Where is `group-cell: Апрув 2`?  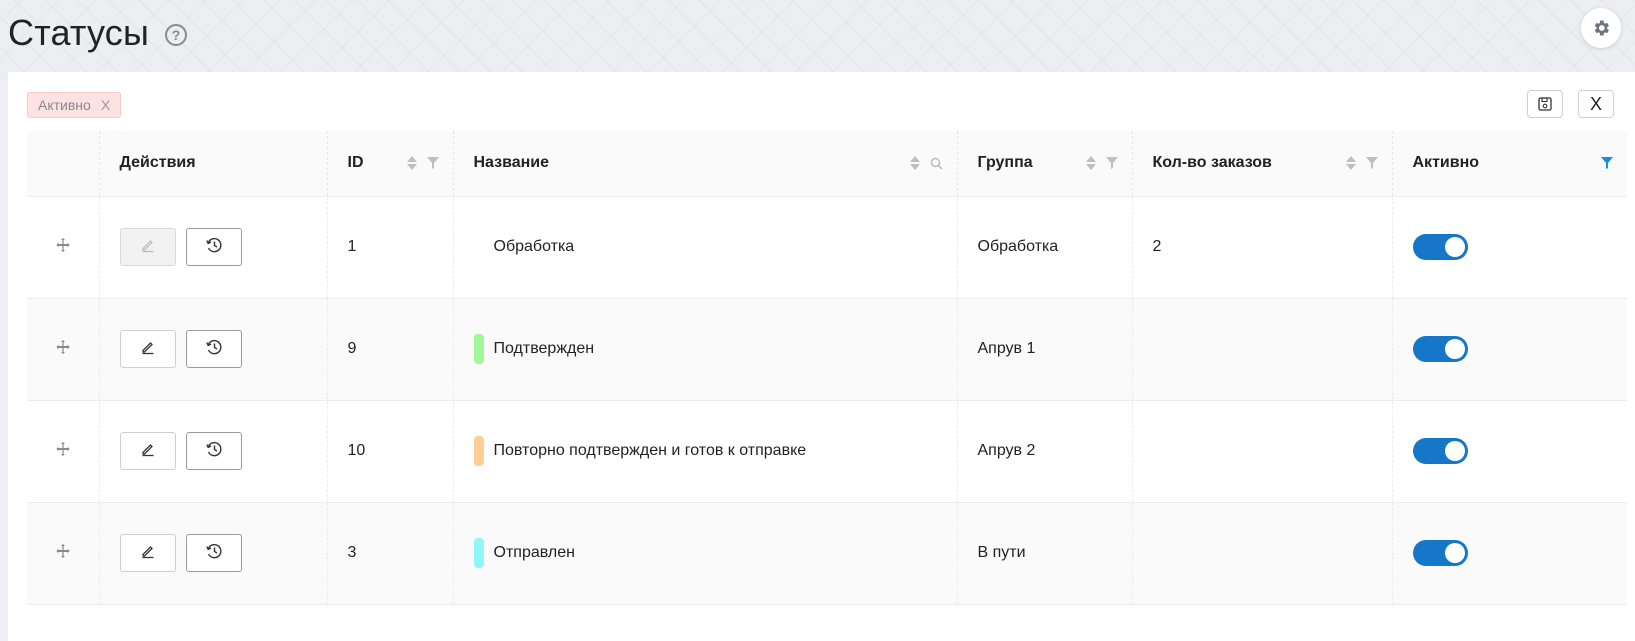 group-cell: Апрув 2 is located at coordinates (1044, 451).